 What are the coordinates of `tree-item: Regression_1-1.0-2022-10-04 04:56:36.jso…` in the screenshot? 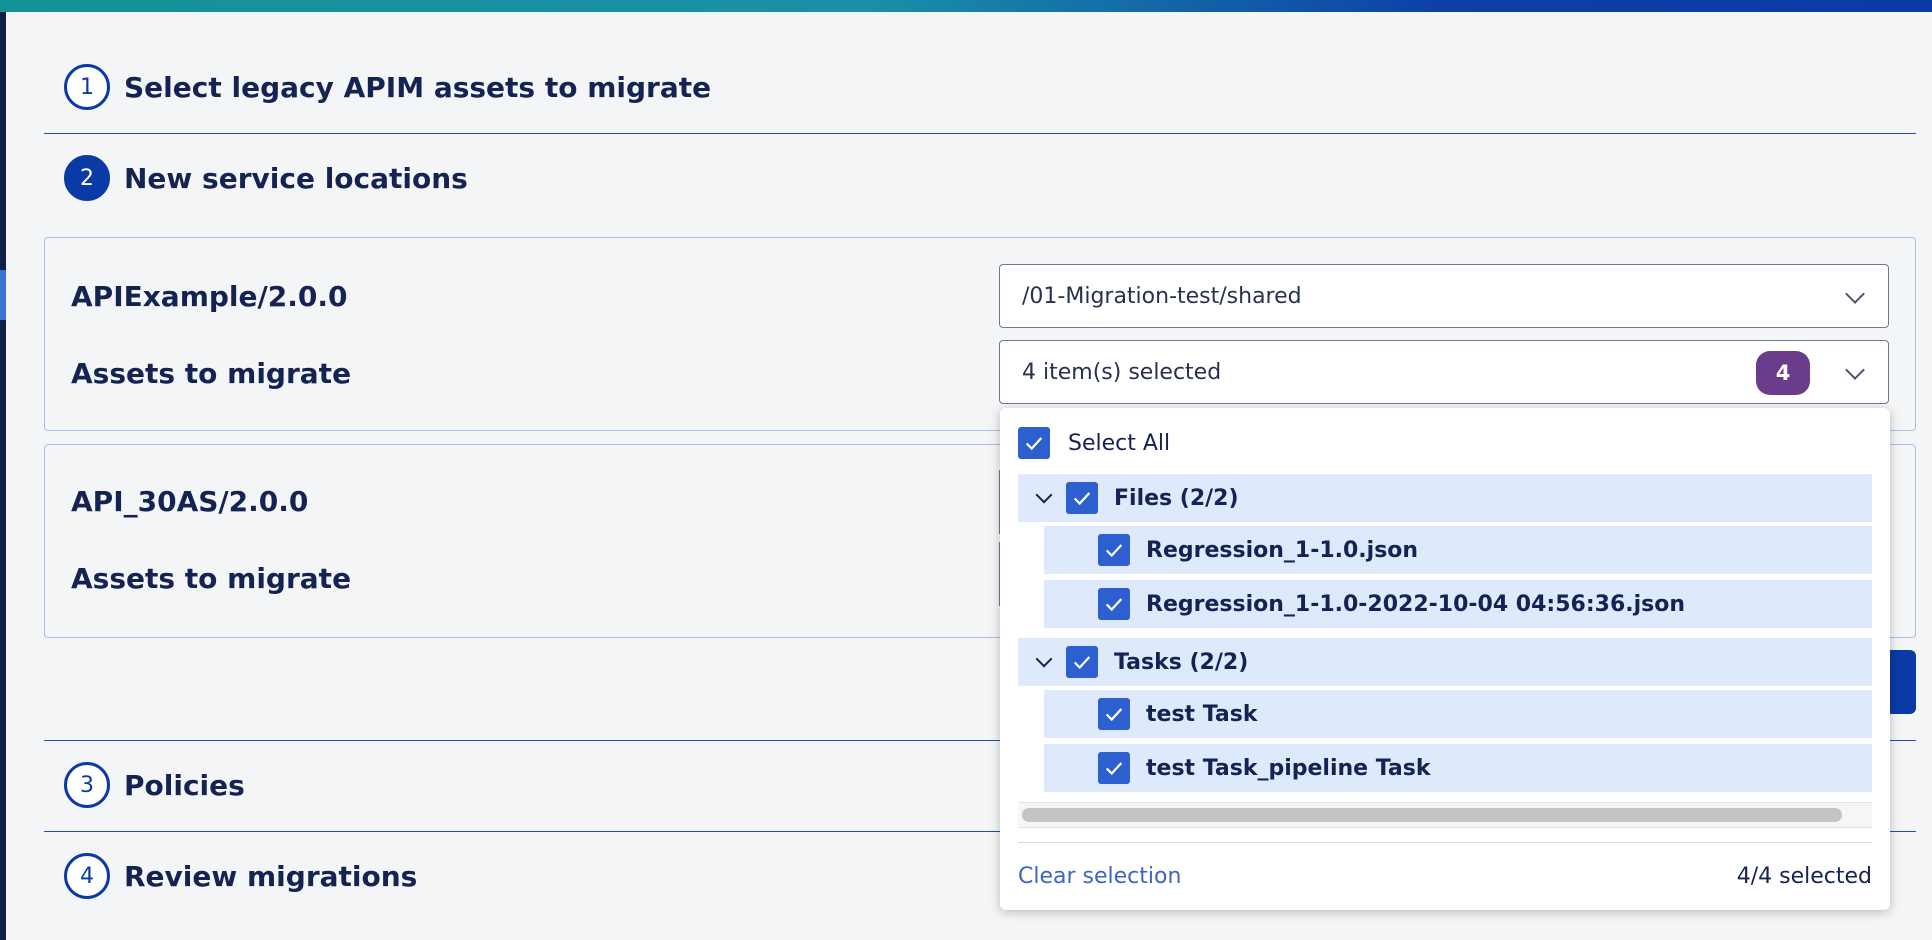 It's located at (1458, 604).